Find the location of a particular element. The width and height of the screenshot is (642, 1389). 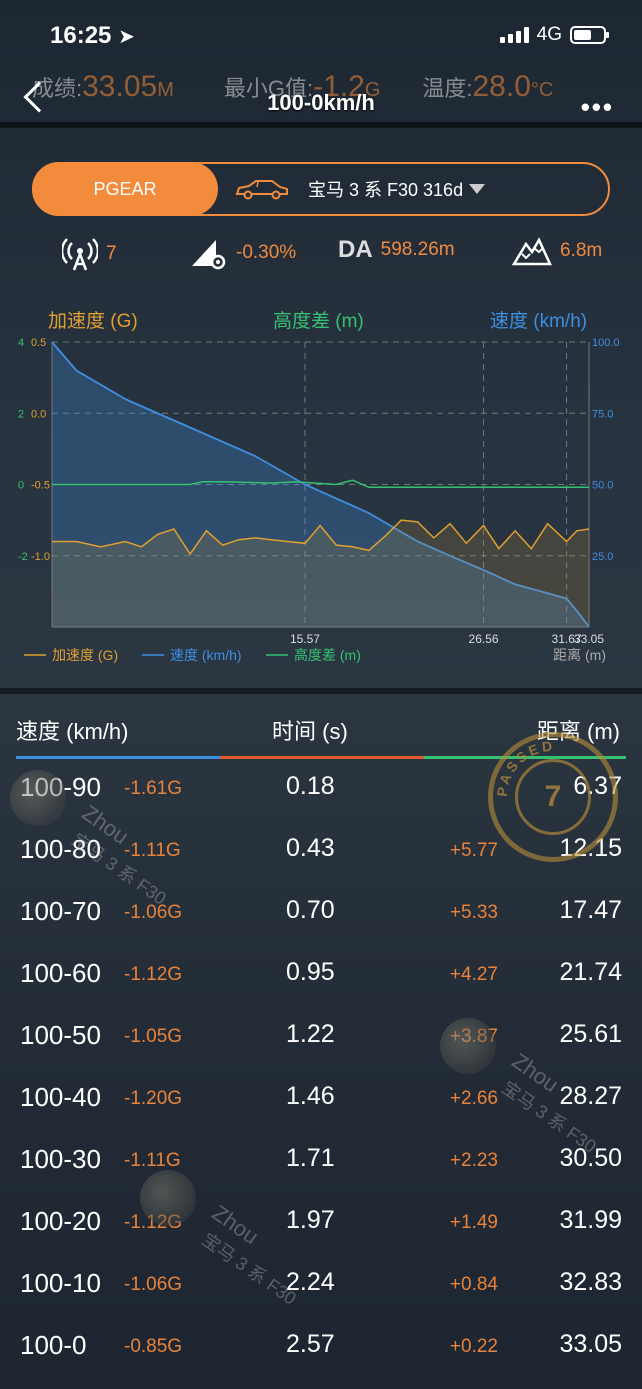

accel-tick: 0 is located at coordinates (21, 486).